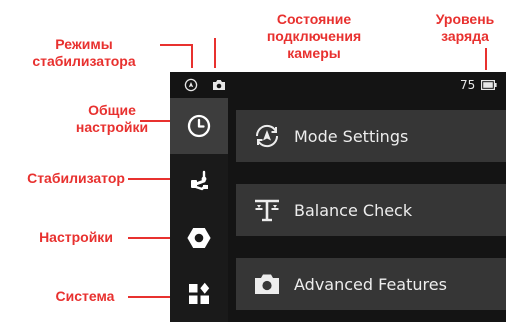 This screenshot has width=506, height=322. I want to click on grid-icon, so click(199, 293).